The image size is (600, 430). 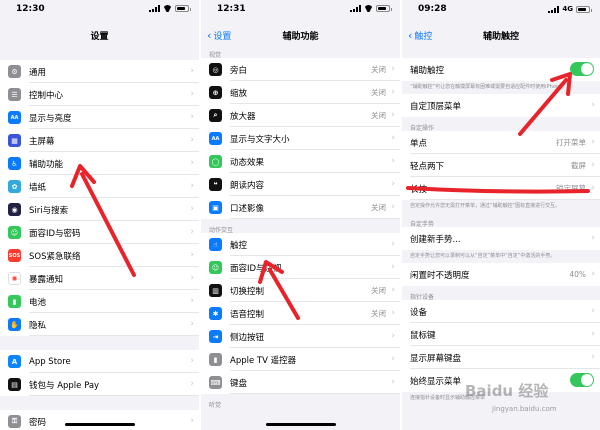 I want to click on row-label: 朗读内容, so click(x=247, y=185).